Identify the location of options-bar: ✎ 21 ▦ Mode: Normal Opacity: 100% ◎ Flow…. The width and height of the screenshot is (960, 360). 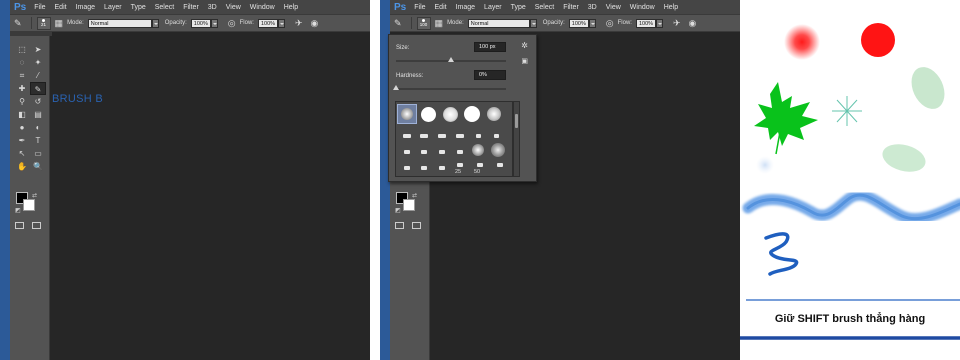
(190, 23).